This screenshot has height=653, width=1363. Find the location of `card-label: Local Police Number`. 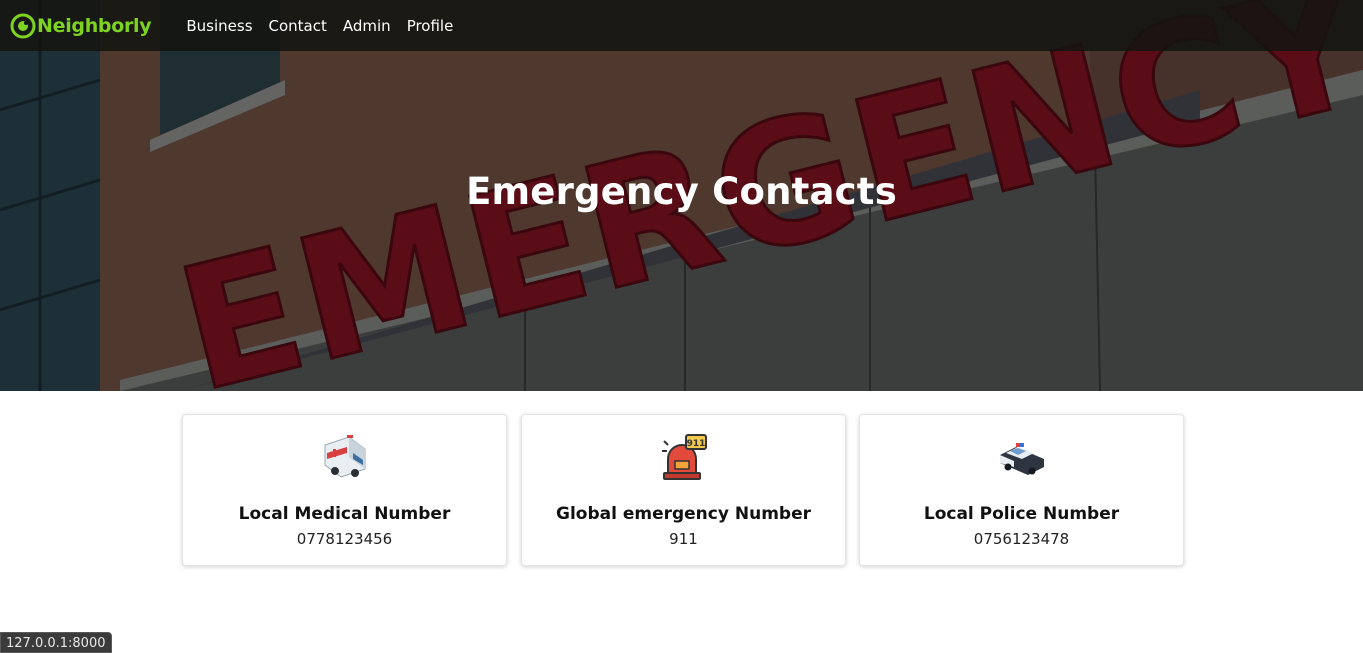

card-label: Local Police Number is located at coordinates (1021, 514).